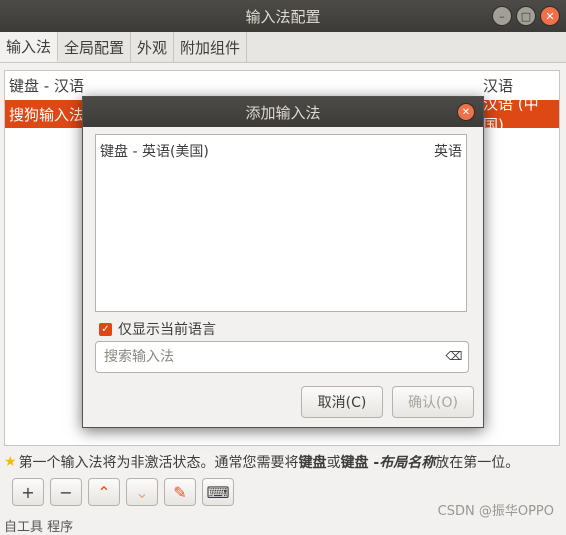 The width and height of the screenshot is (566, 535). What do you see at coordinates (29, 47) in the screenshot?
I see `tab-input-method: 输入法` at bounding box center [29, 47].